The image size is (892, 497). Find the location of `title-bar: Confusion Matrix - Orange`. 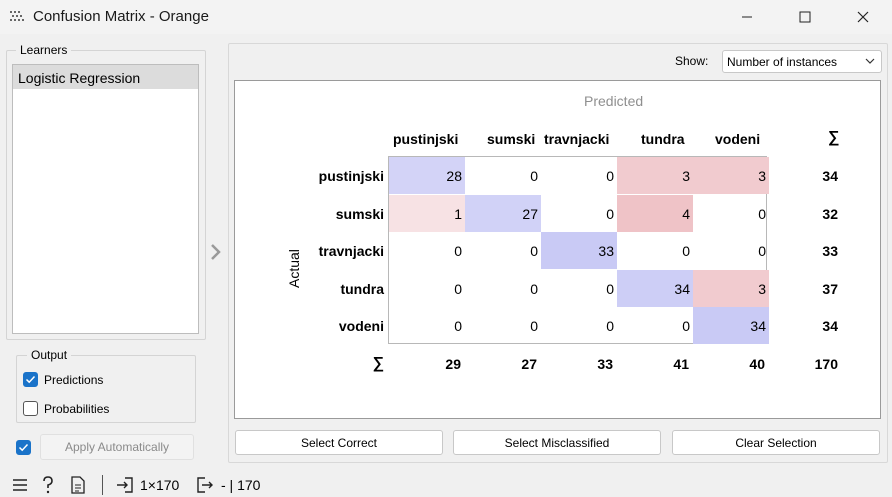

title-bar: Confusion Matrix - Orange is located at coordinates (446, 17).